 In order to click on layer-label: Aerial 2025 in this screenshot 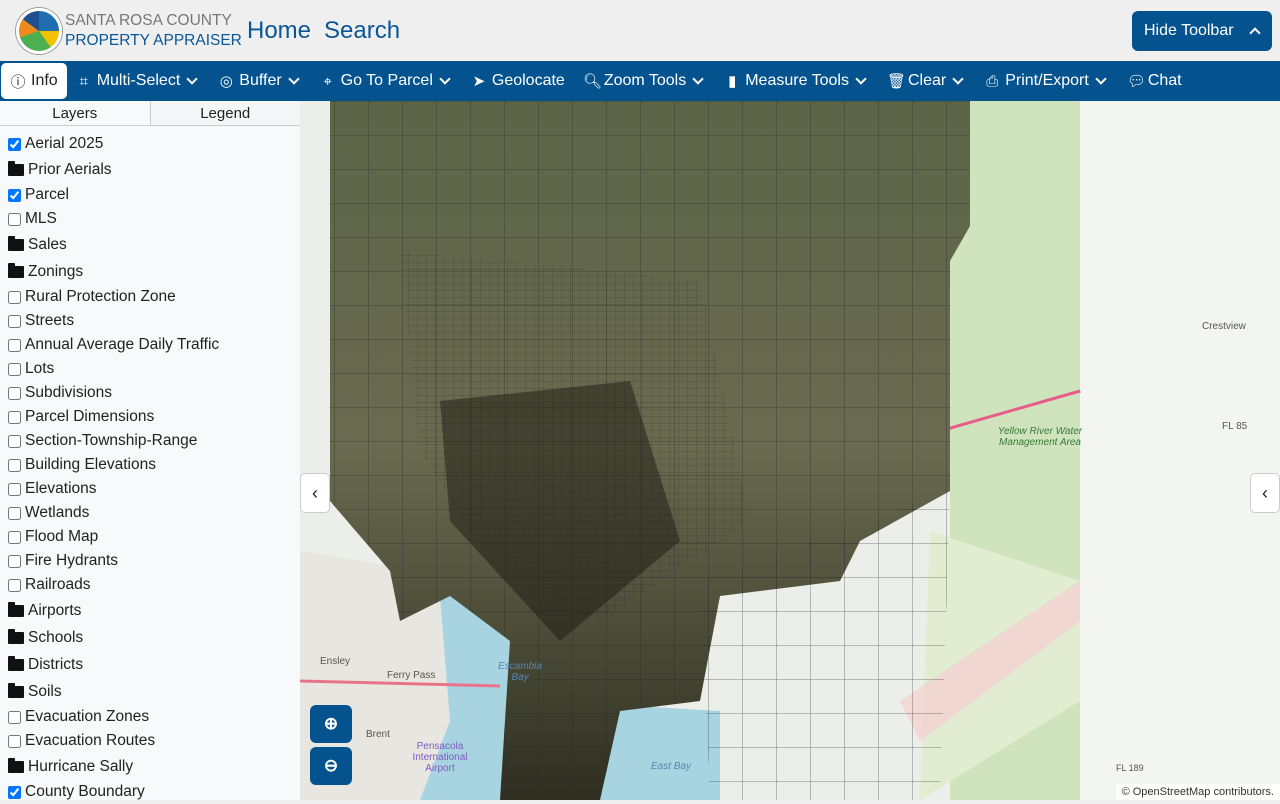, I will do `click(64, 143)`.